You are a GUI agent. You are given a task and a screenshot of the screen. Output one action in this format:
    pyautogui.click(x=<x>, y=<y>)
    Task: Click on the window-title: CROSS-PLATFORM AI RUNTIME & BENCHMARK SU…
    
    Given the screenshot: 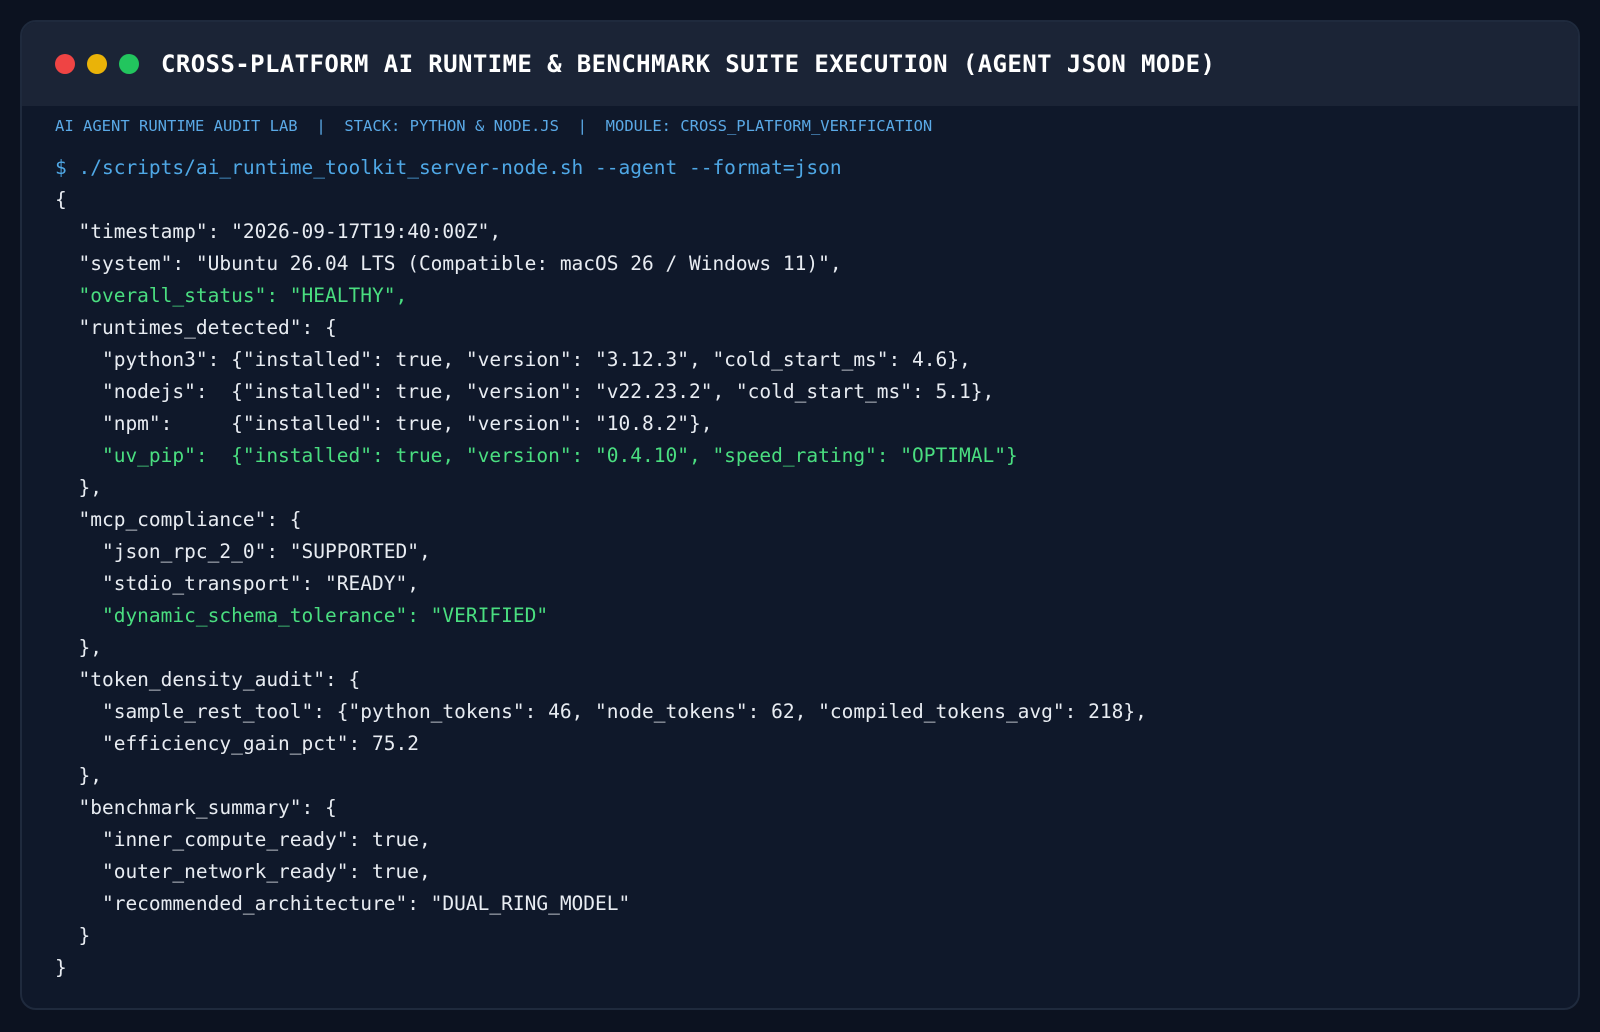 What is the action you would take?
    pyautogui.click(x=688, y=64)
    